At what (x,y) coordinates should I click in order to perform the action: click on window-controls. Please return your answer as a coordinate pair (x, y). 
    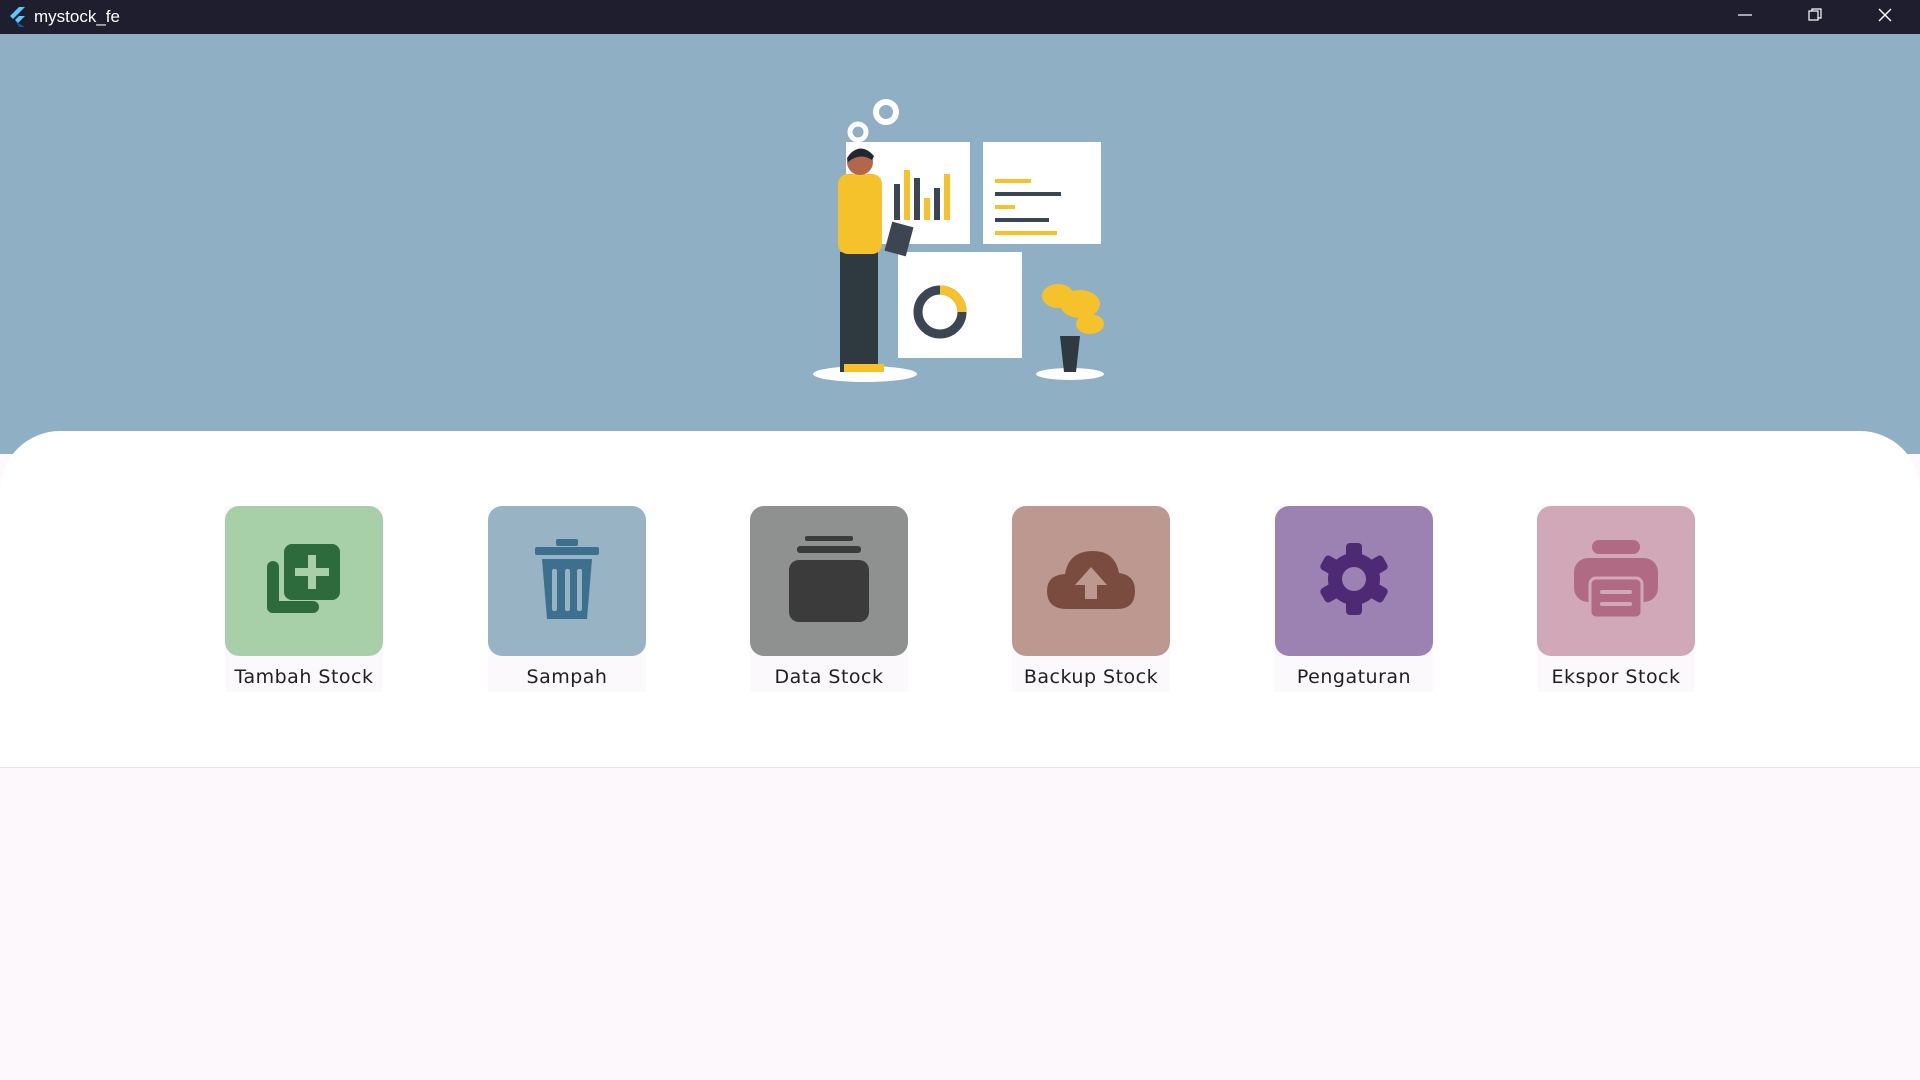
    Looking at the image, I should click on (1815, 17).